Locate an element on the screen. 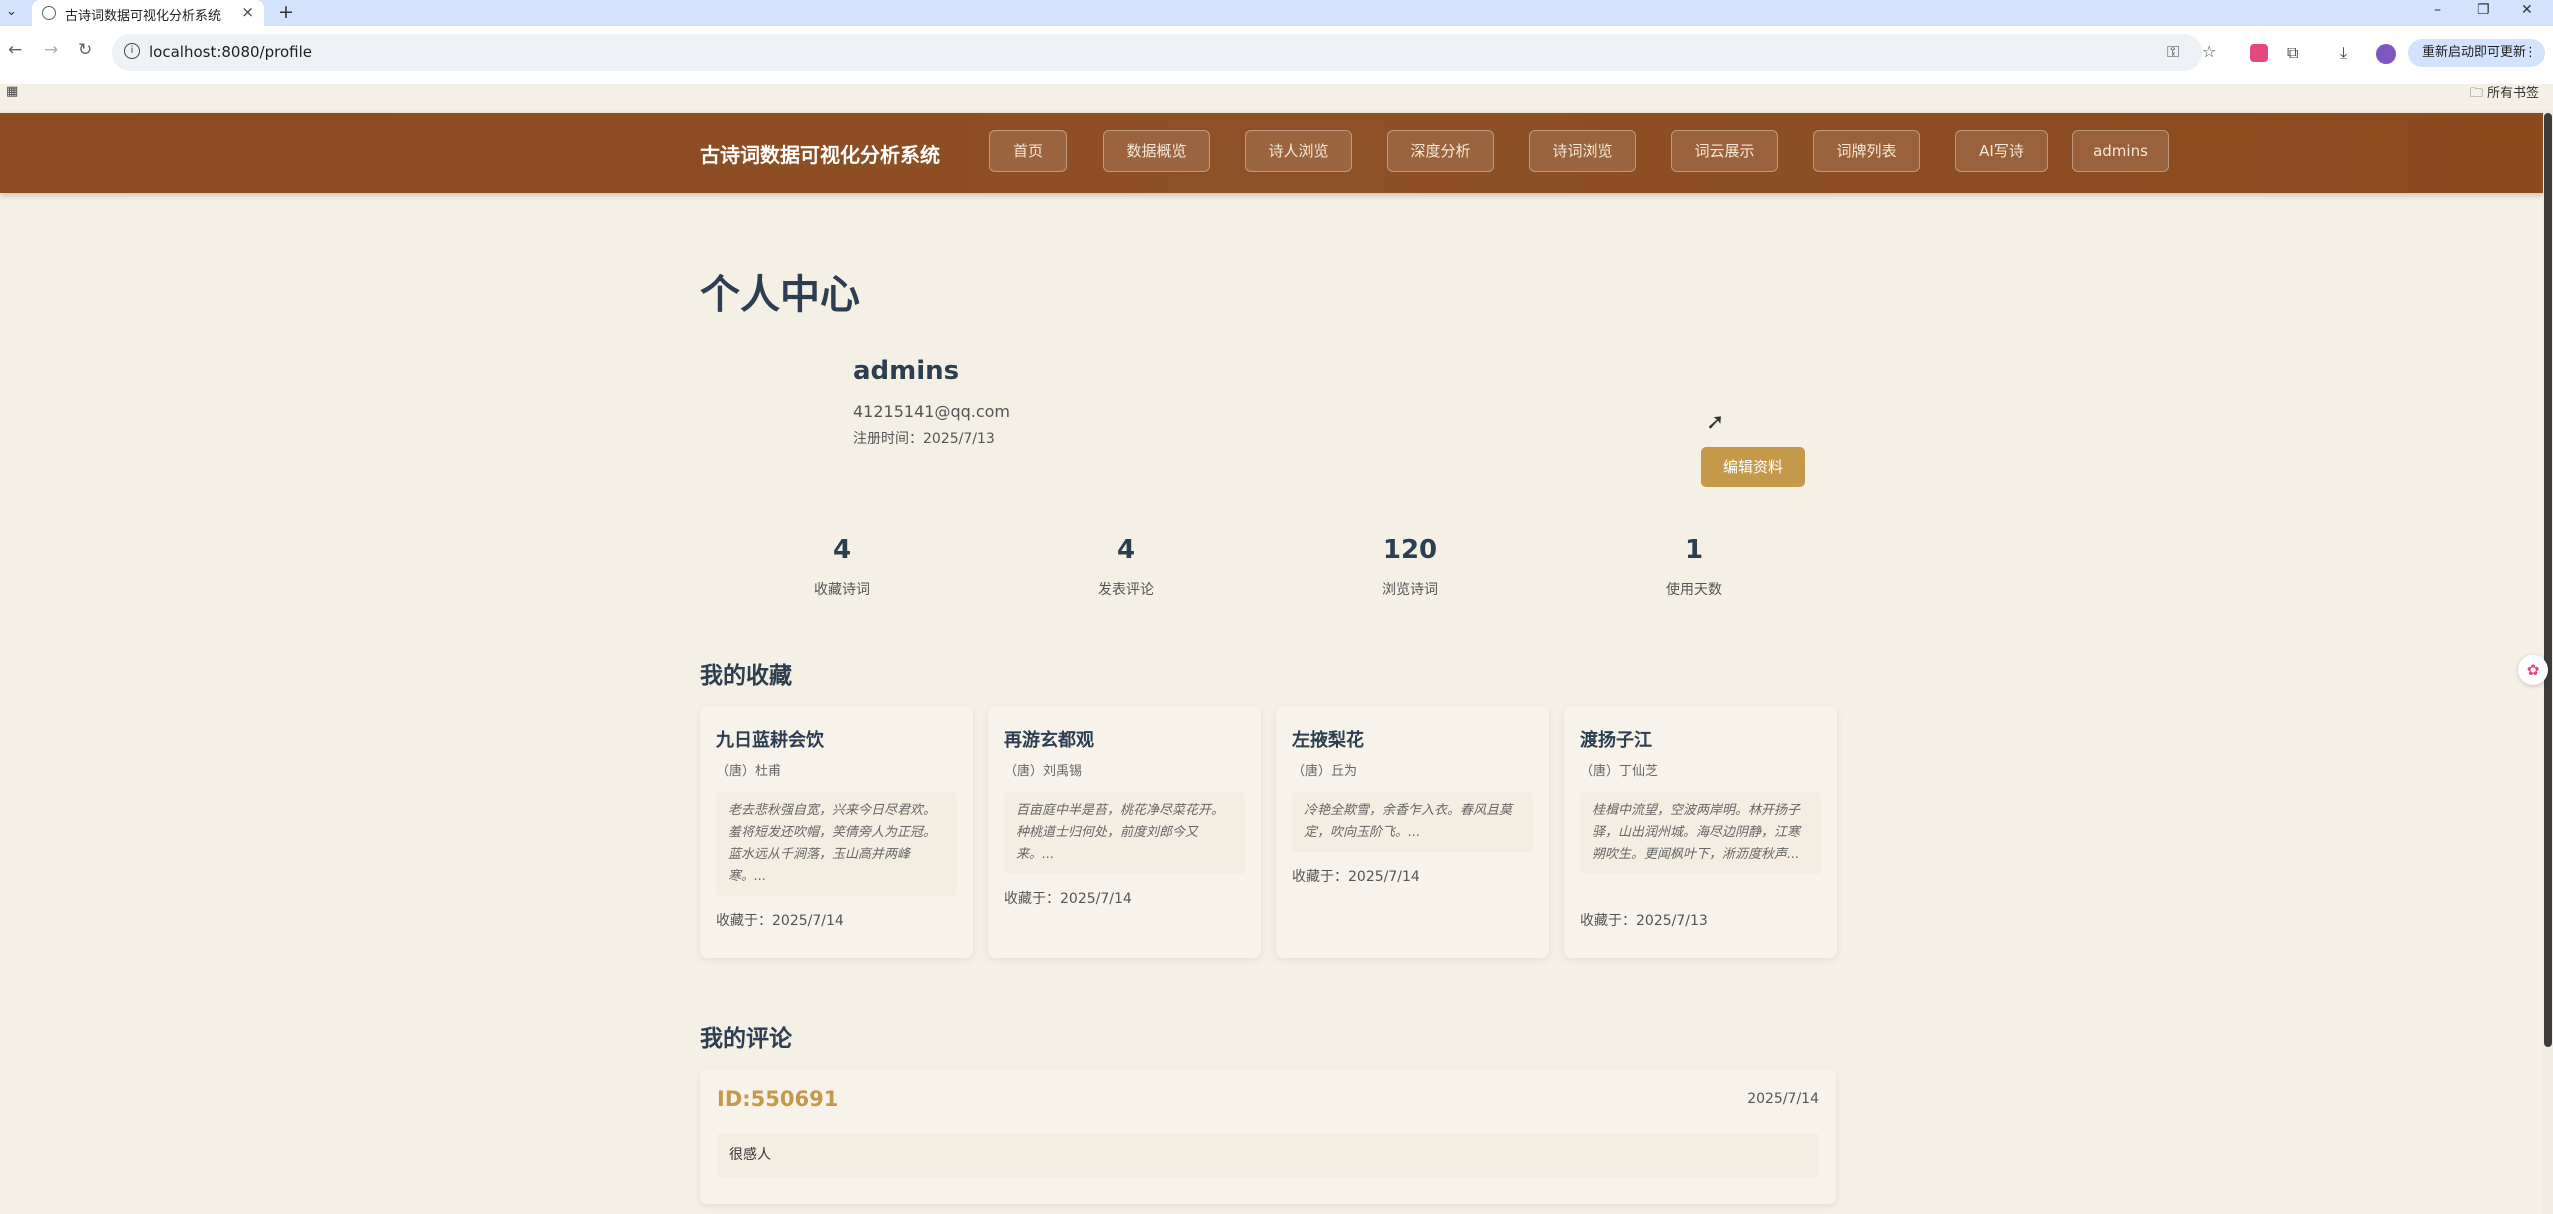  comment-text: 很感人 is located at coordinates (1268, 1155).